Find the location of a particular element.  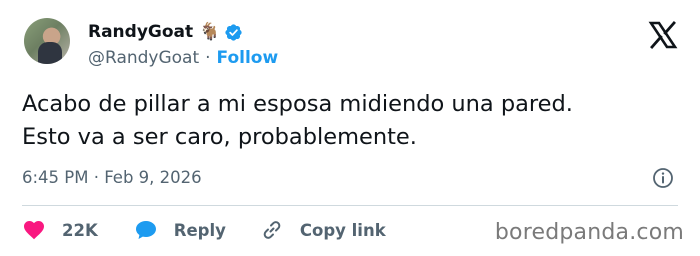

verified-badge-icon is located at coordinates (233, 32).